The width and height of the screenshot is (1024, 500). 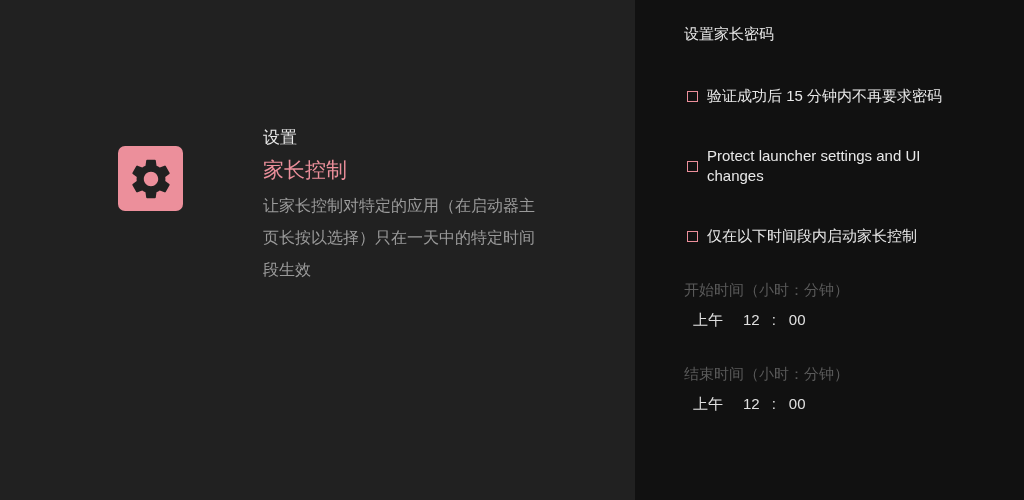 I want to click on checkbox-option: Protect launcher settings and UI changes, so click(x=854, y=166).